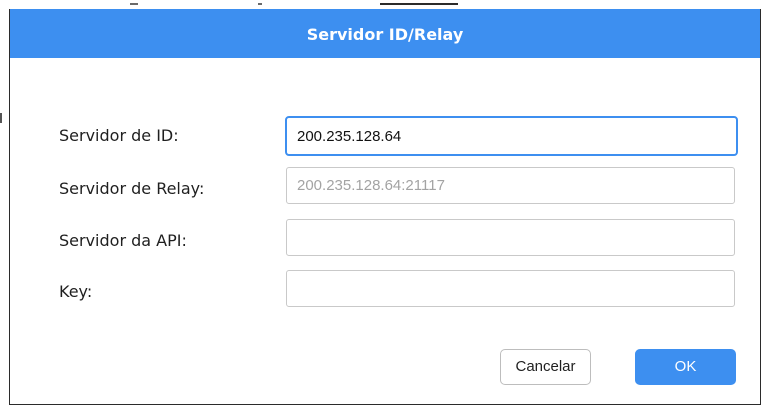 The width and height of the screenshot is (770, 409). Describe the element at coordinates (510, 185) in the screenshot. I see `relay-server-input` at that location.